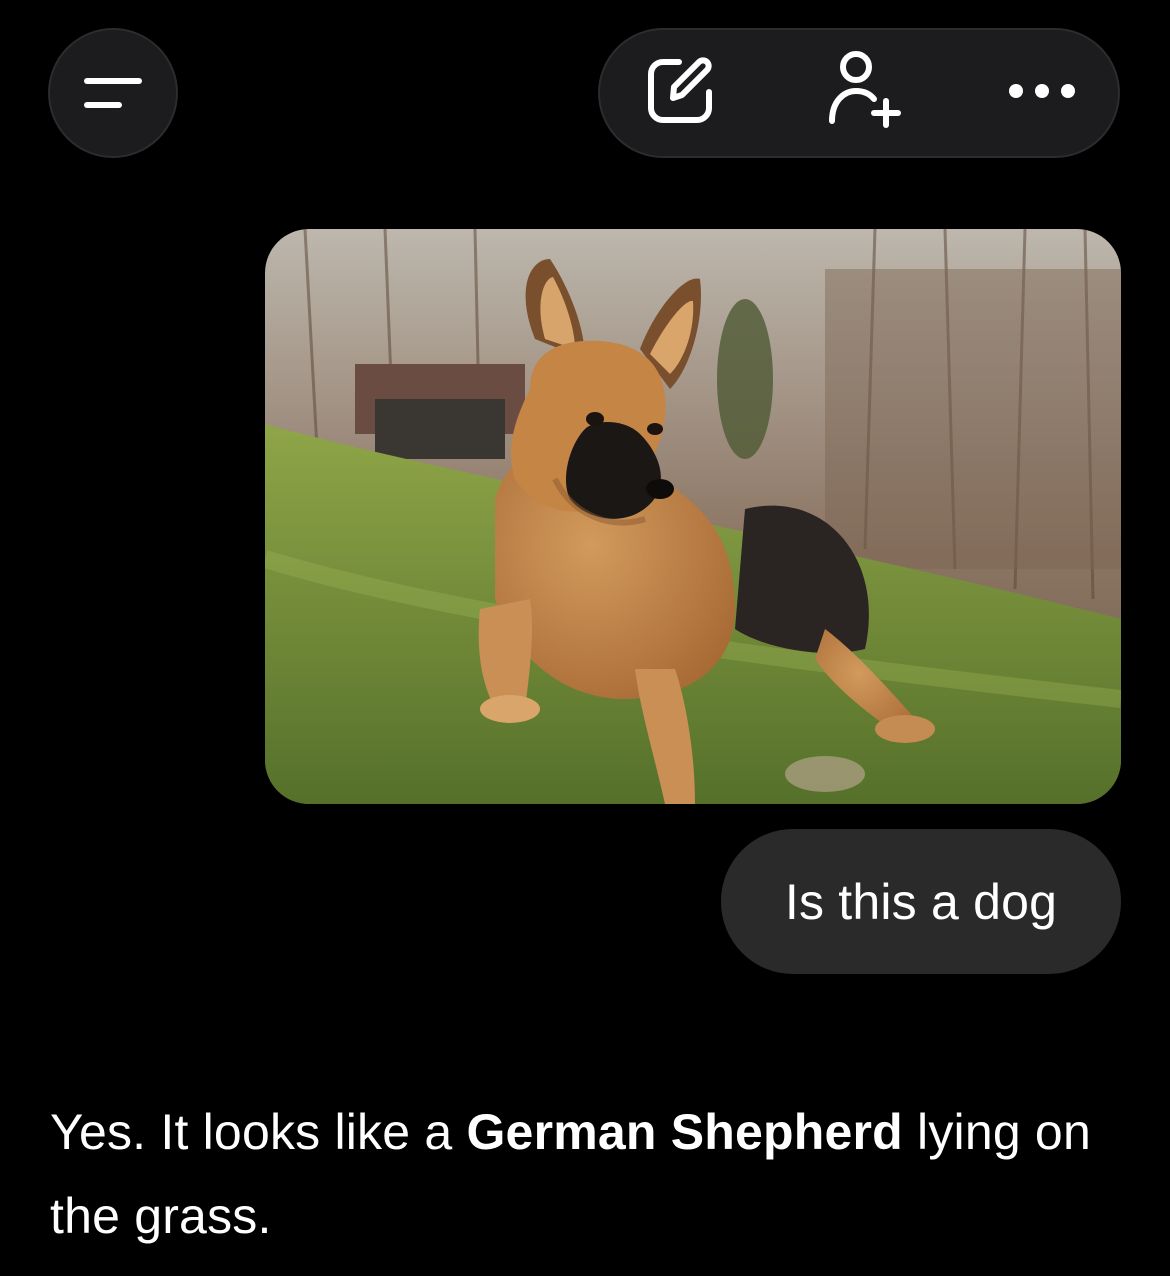 Image resolution: width=1170 pixels, height=1276 pixels. I want to click on user-message-text: Is this a dog, so click(921, 901).